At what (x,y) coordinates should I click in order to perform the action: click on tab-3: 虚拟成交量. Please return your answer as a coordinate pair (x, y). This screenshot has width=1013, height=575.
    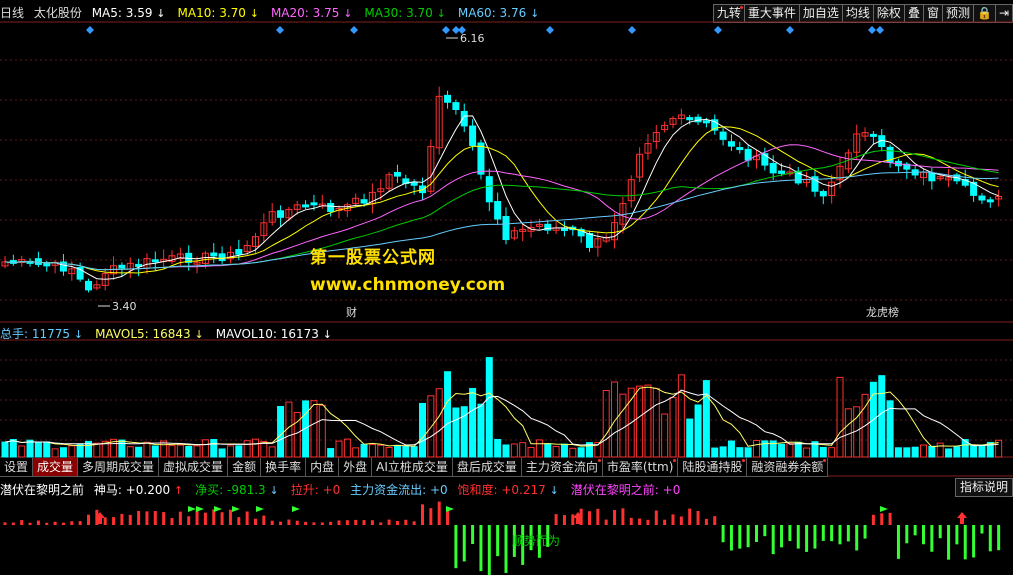
    Looking at the image, I should click on (193, 467).